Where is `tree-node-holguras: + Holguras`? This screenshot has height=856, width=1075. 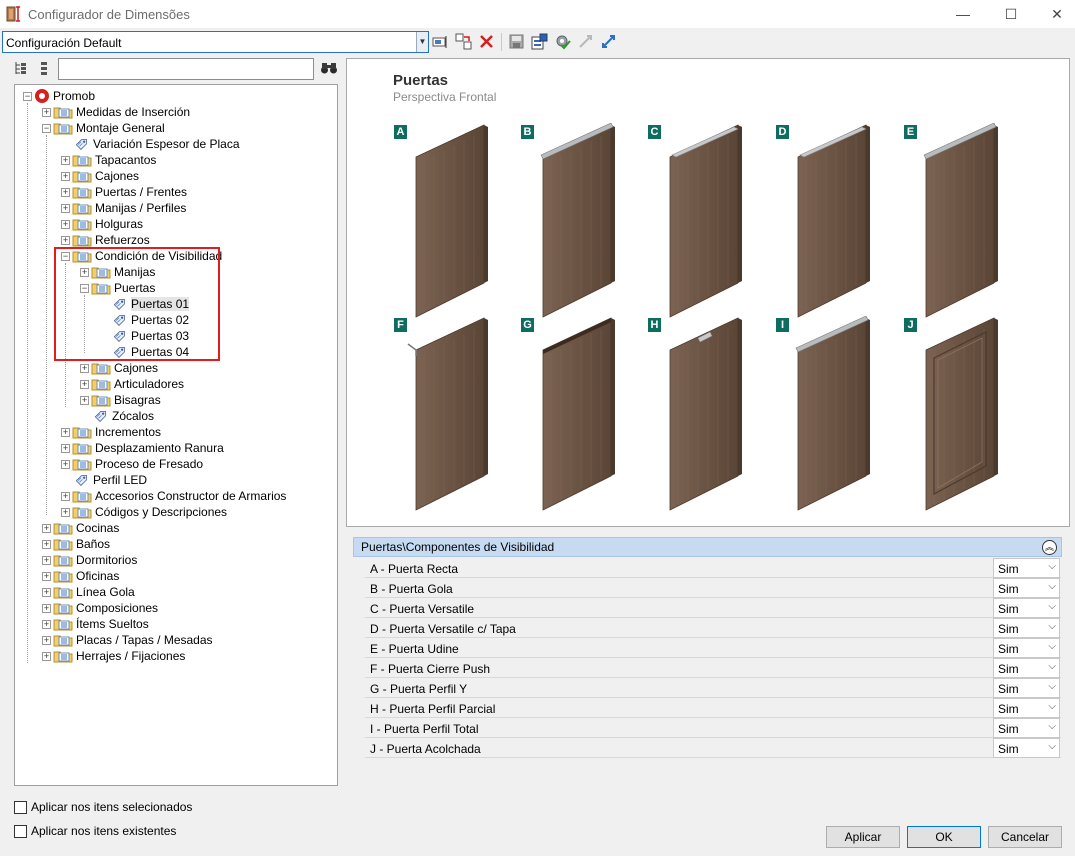 tree-node-holguras: + Holguras is located at coordinates (102, 224).